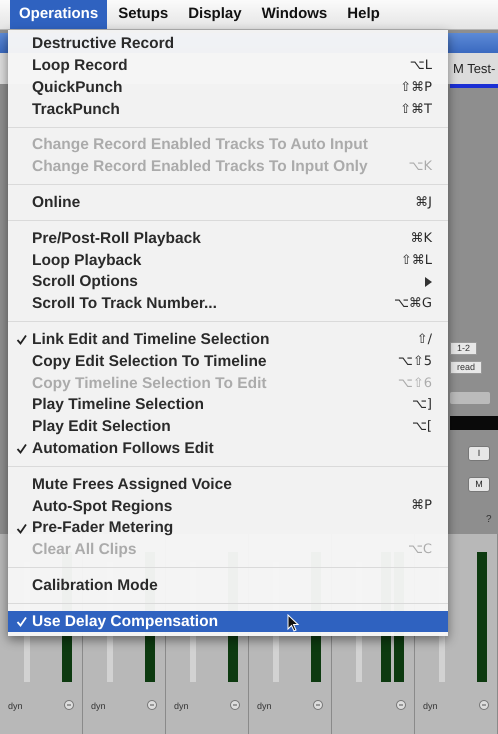 The height and width of the screenshot is (734, 498). What do you see at coordinates (424, 339) in the screenshot?
I see `shortcut-label: ⇧/` at bounding box center [424, 339].